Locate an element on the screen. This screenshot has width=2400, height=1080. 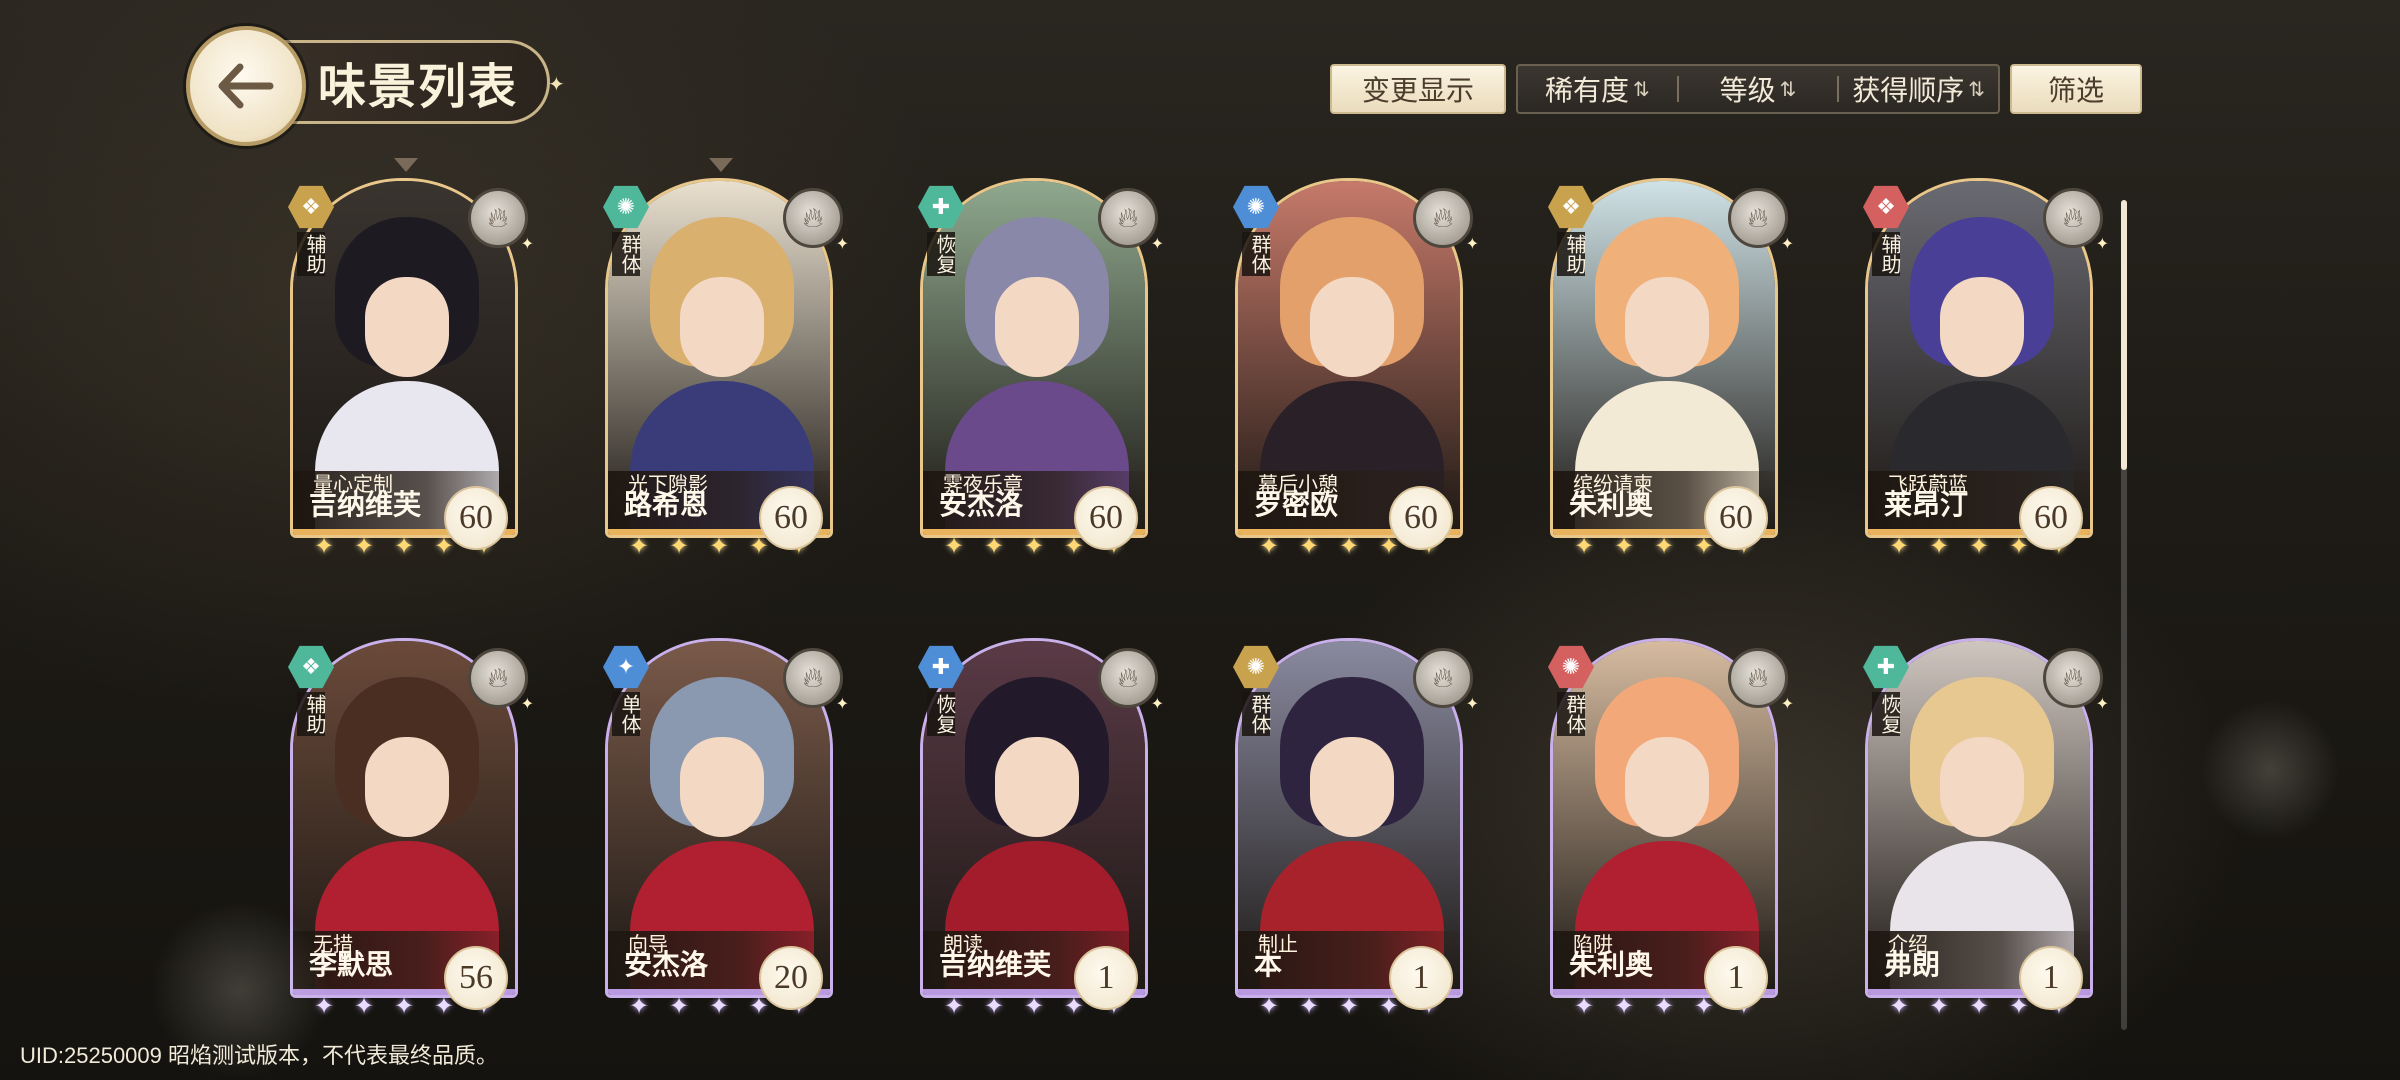
sort-level-button: 等级 ⇅ is located at coordinates (1758, 89).